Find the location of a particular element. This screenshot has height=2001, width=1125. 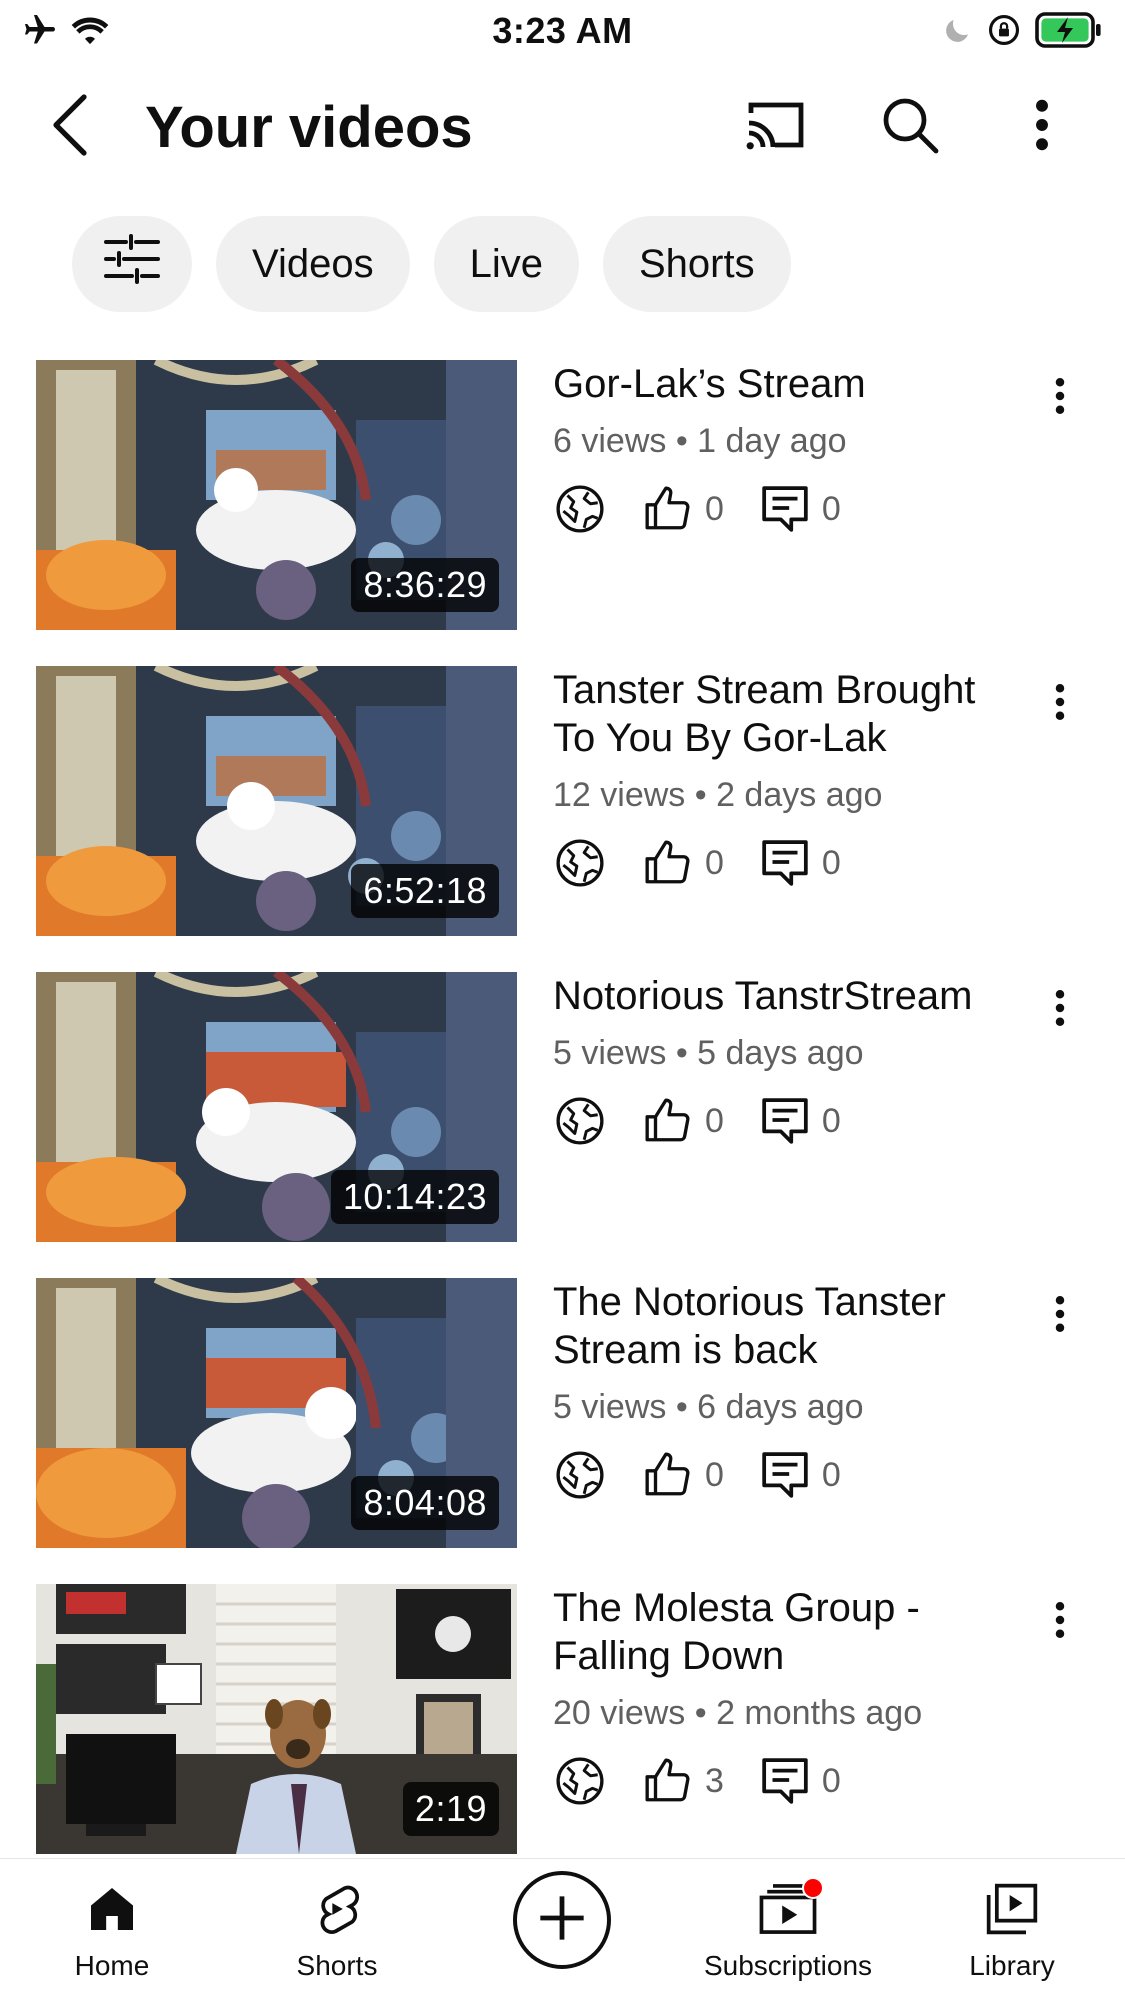

create-button is located at coordinates (562, 1920).